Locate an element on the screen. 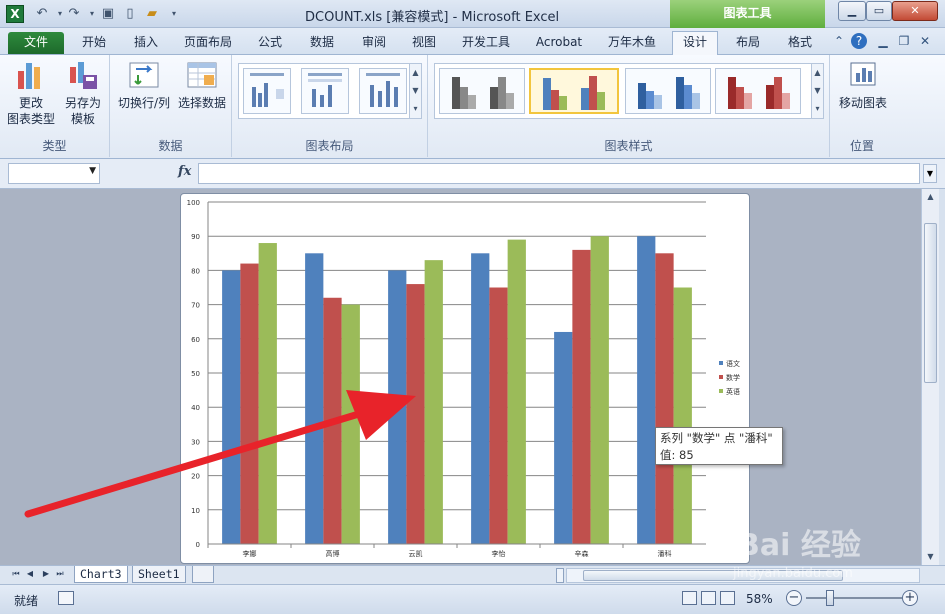 The width and height of the screenshot is (945, 614). insert-sheet-icon is located at coordinates (203, 574).